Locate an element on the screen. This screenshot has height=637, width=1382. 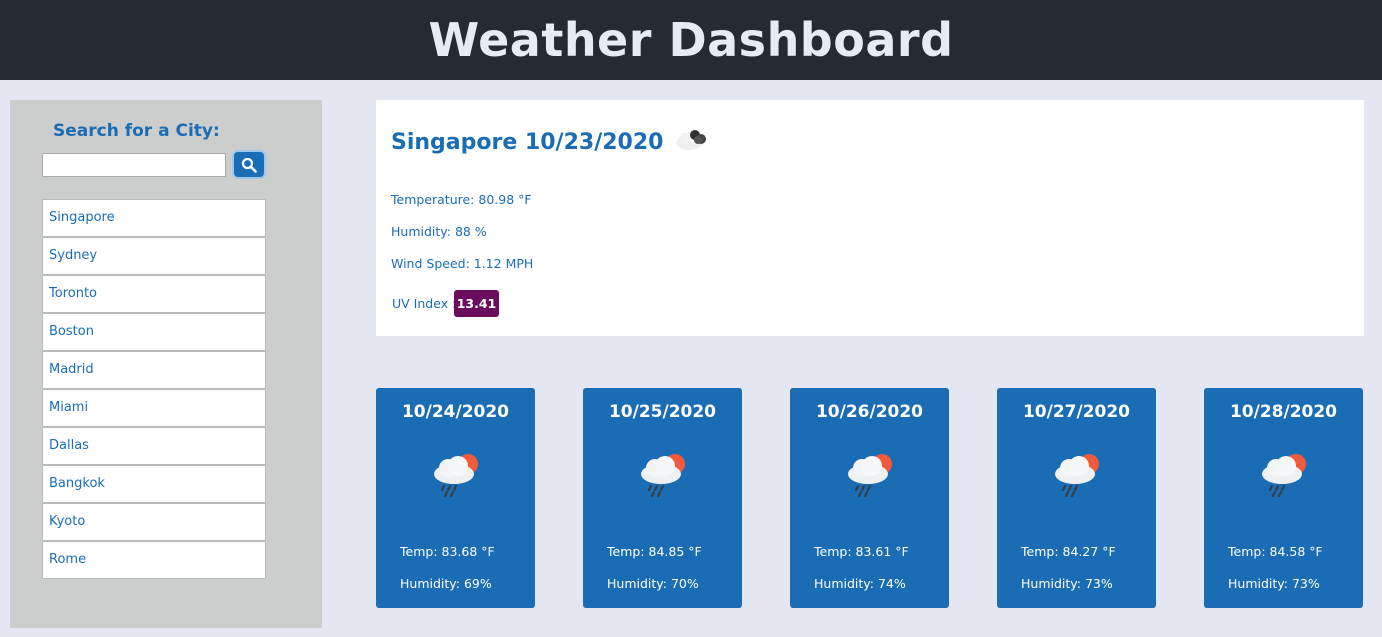
city-item-rome: Rome is located at coordinates (154, 560).